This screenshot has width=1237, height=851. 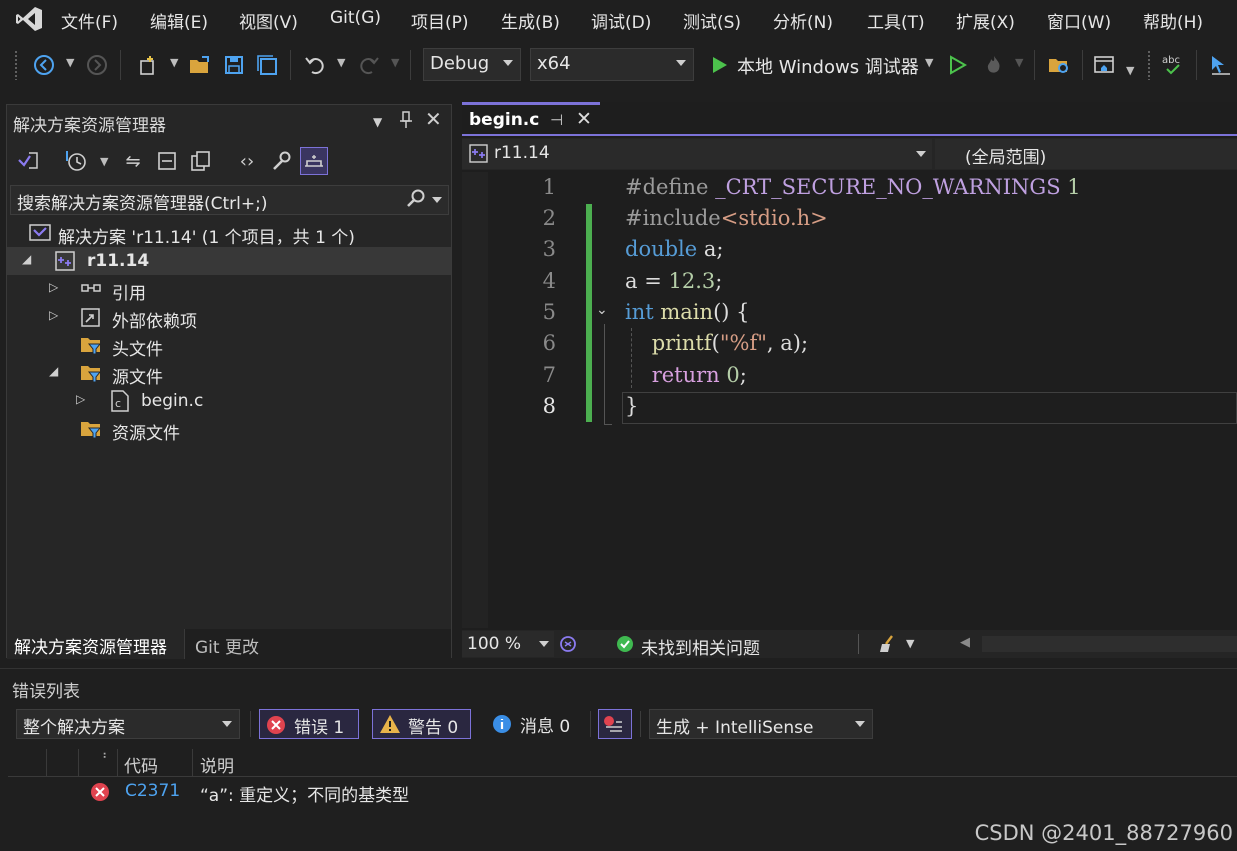 I want to click on tree-item-external-dependencies: ▷ 外部依赖项, so click(x=229, y=317).